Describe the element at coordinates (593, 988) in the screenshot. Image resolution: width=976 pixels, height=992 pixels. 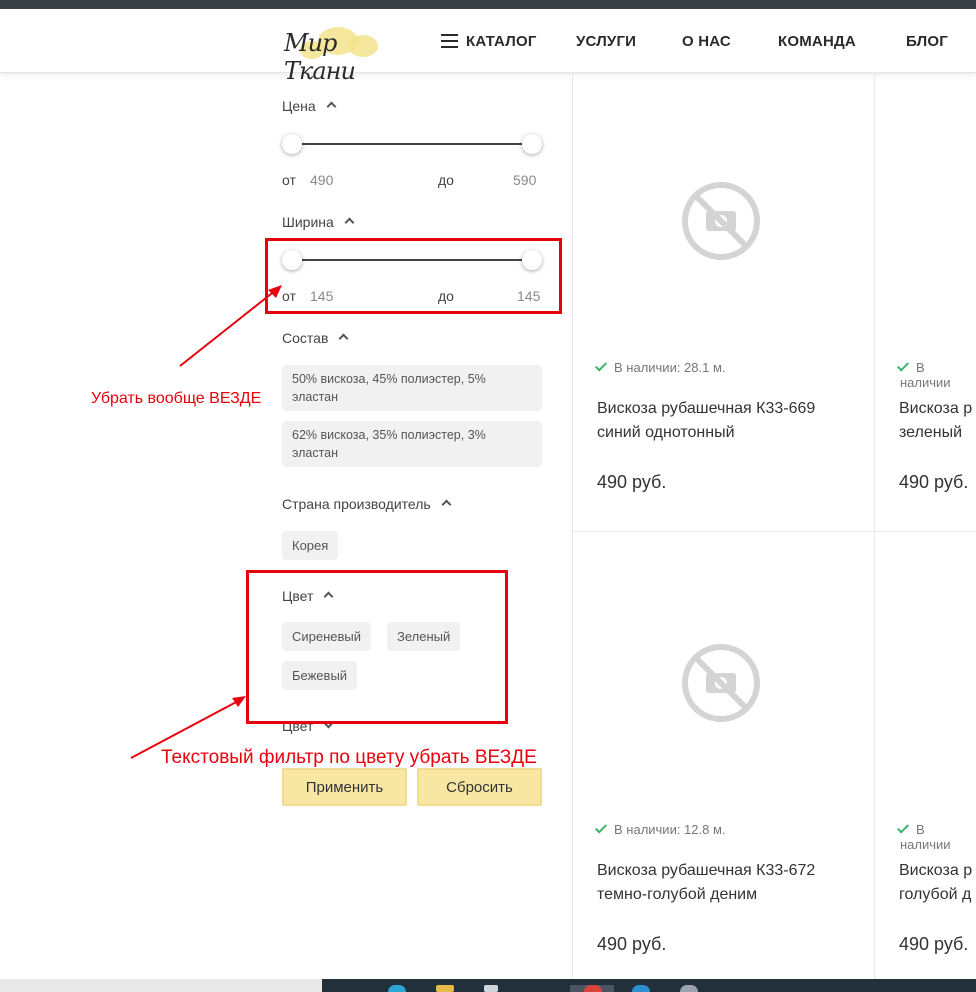
I see `taskbar-browser-icon` at that location.